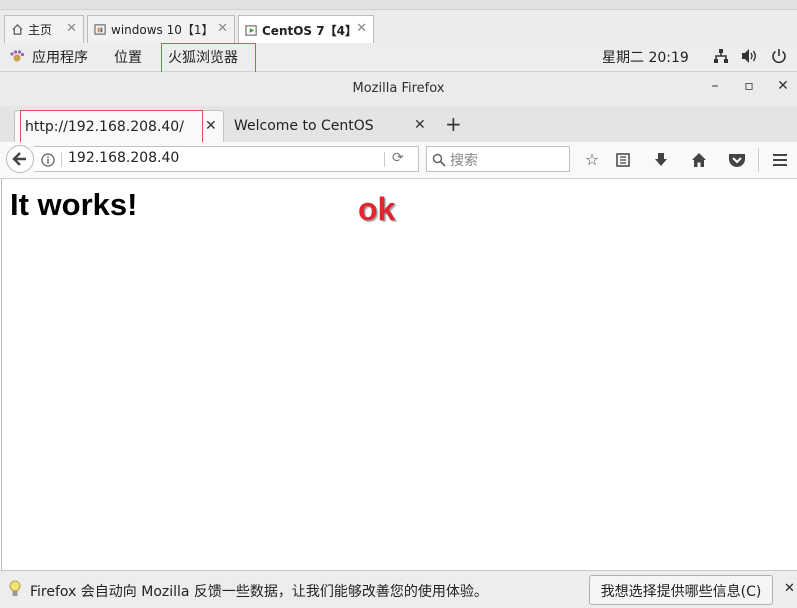 This screenshot has width=797, height=608. Describe the element at coordinates (377, 209) in the screenshot. I see `ok-stamp: ok` at that location.